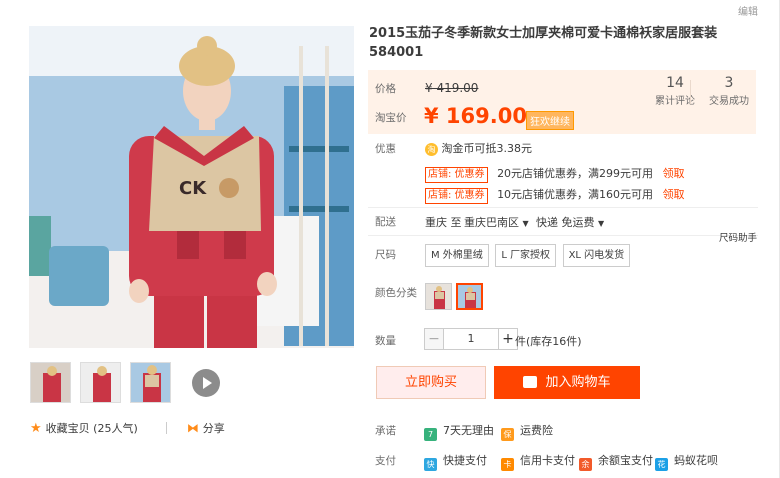  What do you see at coordinates (452, 88) in the screenshot?
I see `original-price: ¥ 419.00` at bounding box center [452, 88].